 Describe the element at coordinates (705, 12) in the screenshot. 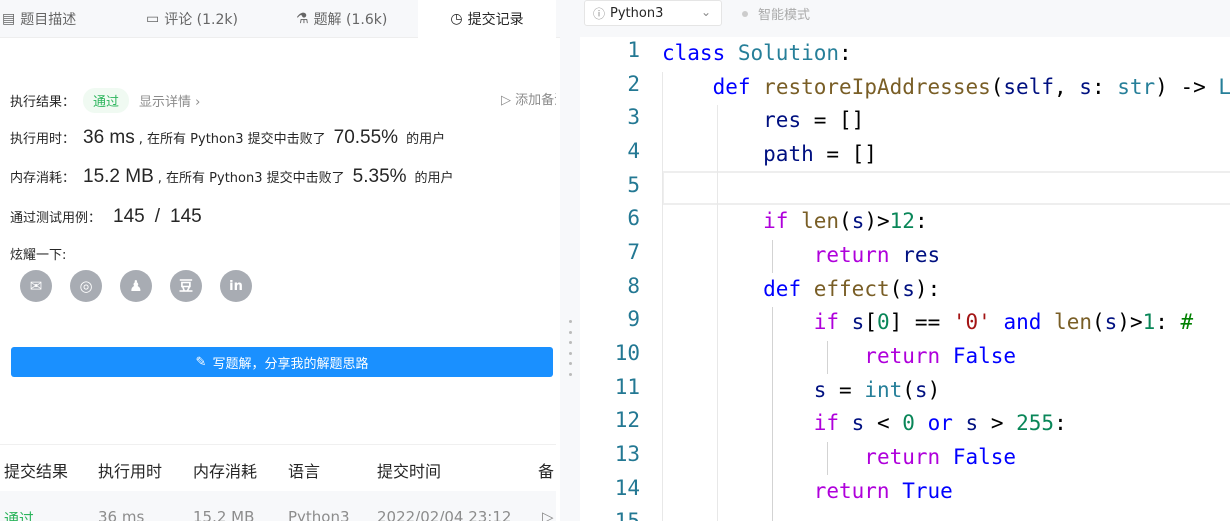

I see `chevron-down-icon: ⌄` at that location.